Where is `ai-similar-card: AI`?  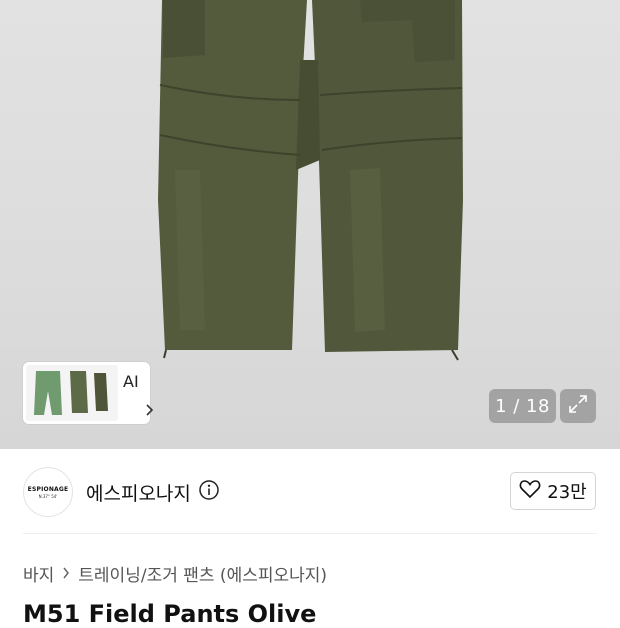
ai-similar-card: AI is located at coordinates (88, 393).